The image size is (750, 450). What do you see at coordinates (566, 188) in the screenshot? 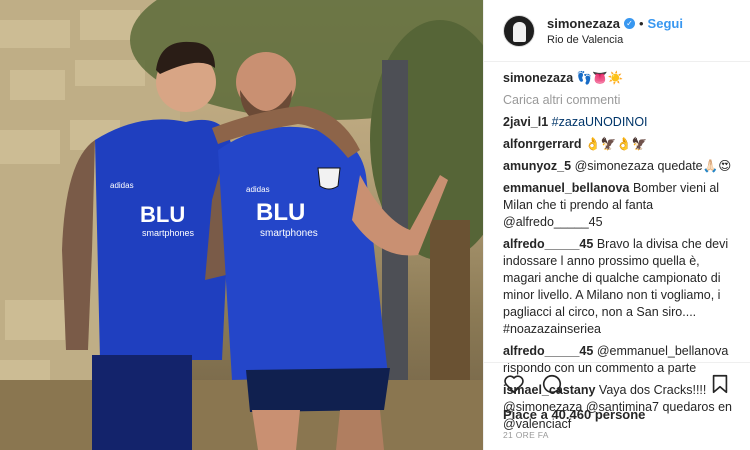
I see `comment-username: emmanuel_bellanova` at bounding box center [566, 188].